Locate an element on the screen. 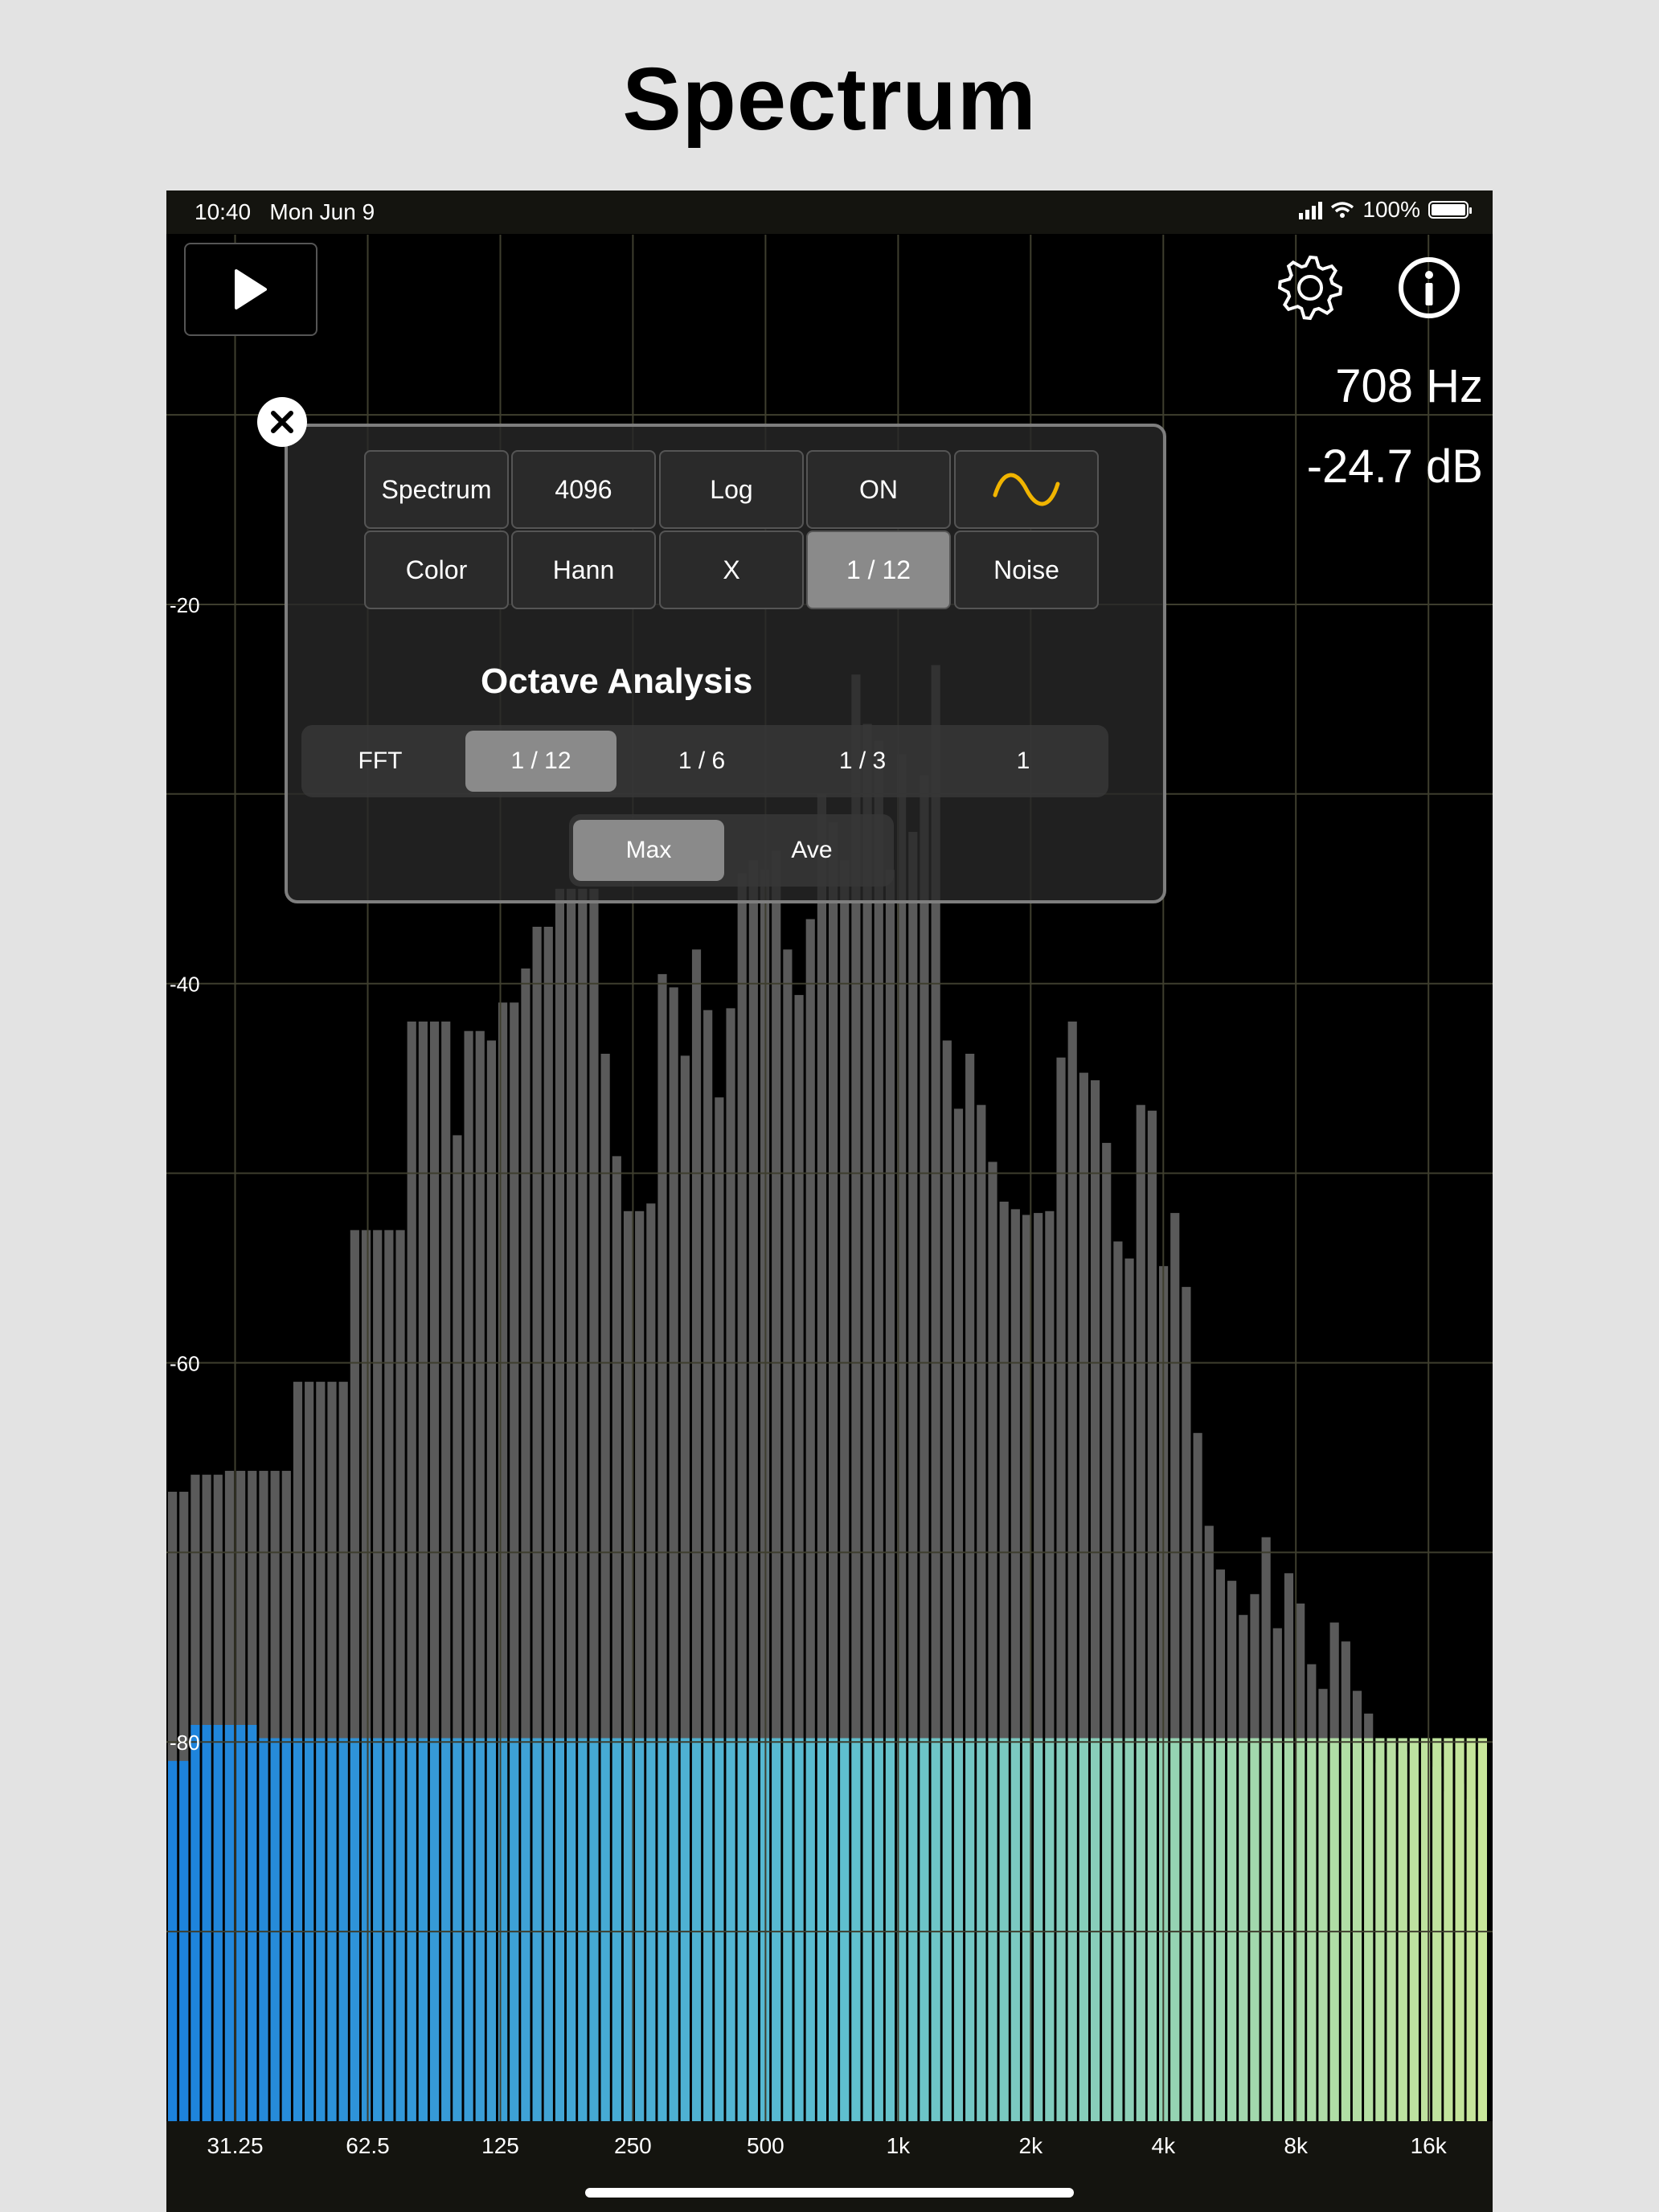 The height and width of the screenshot is (2212, 1659). fft-size-button: 4096 is located at coordinates (583, 489).